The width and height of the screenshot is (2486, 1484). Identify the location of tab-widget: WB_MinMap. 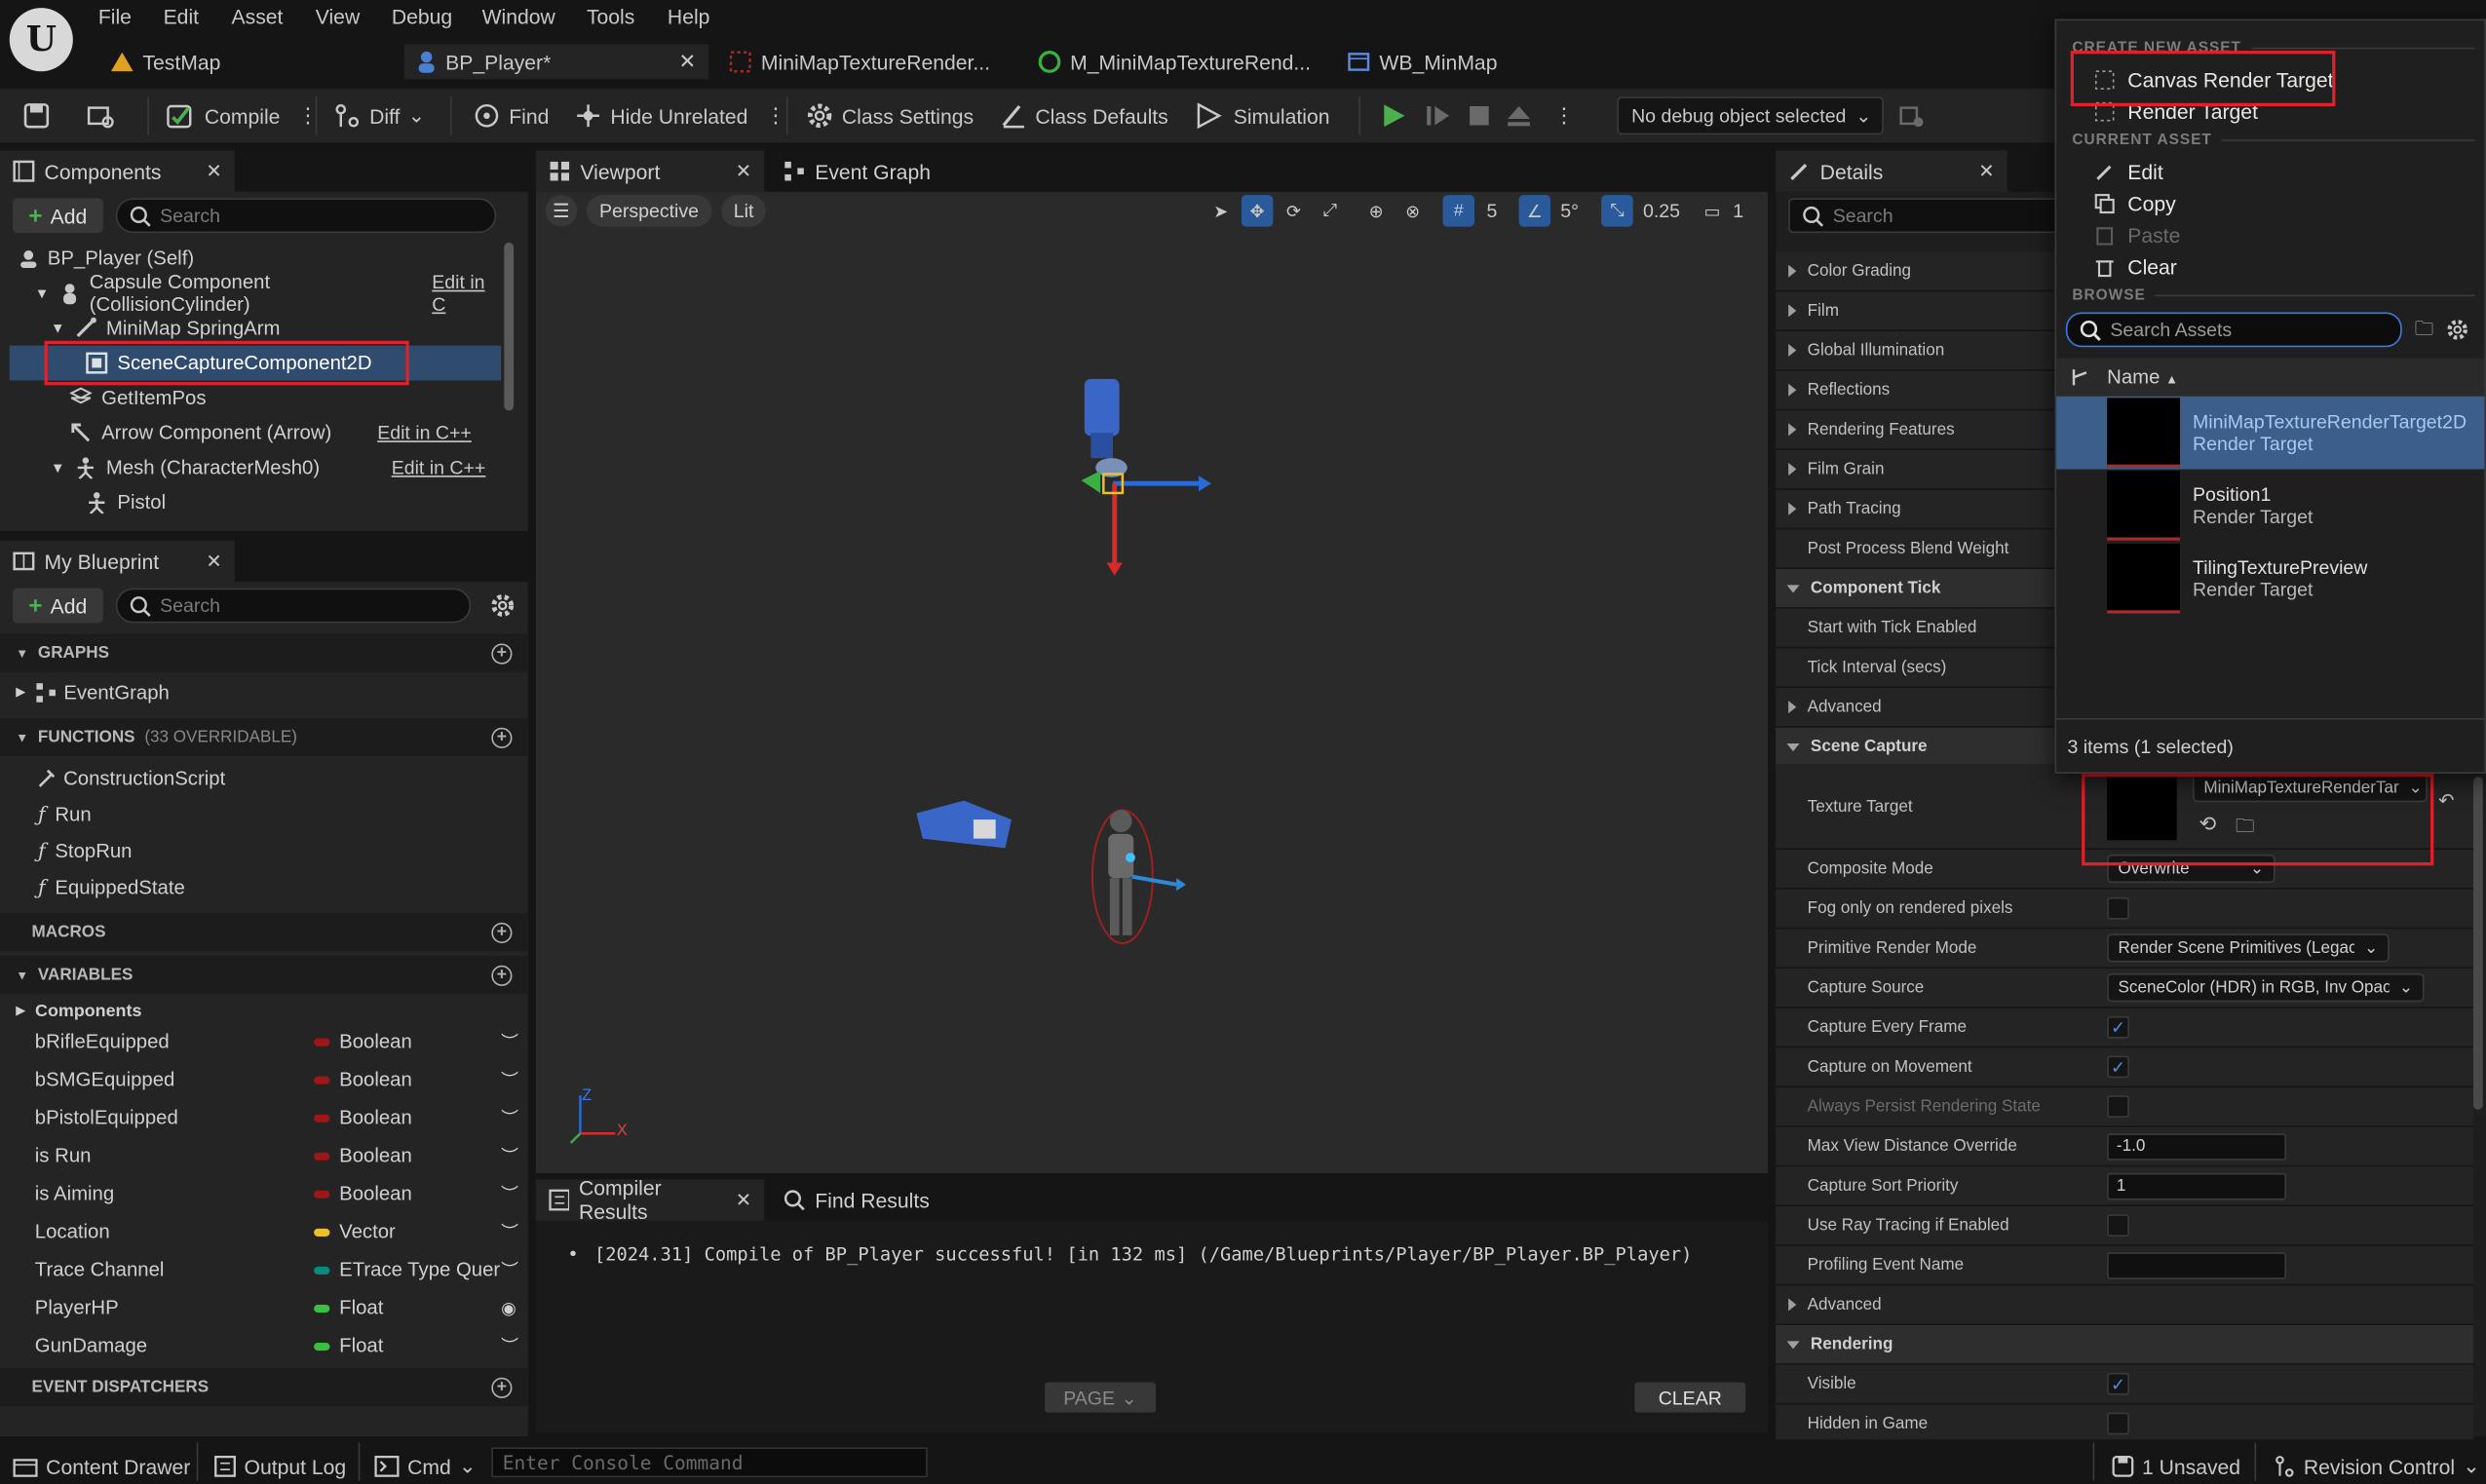
(1454, 62).